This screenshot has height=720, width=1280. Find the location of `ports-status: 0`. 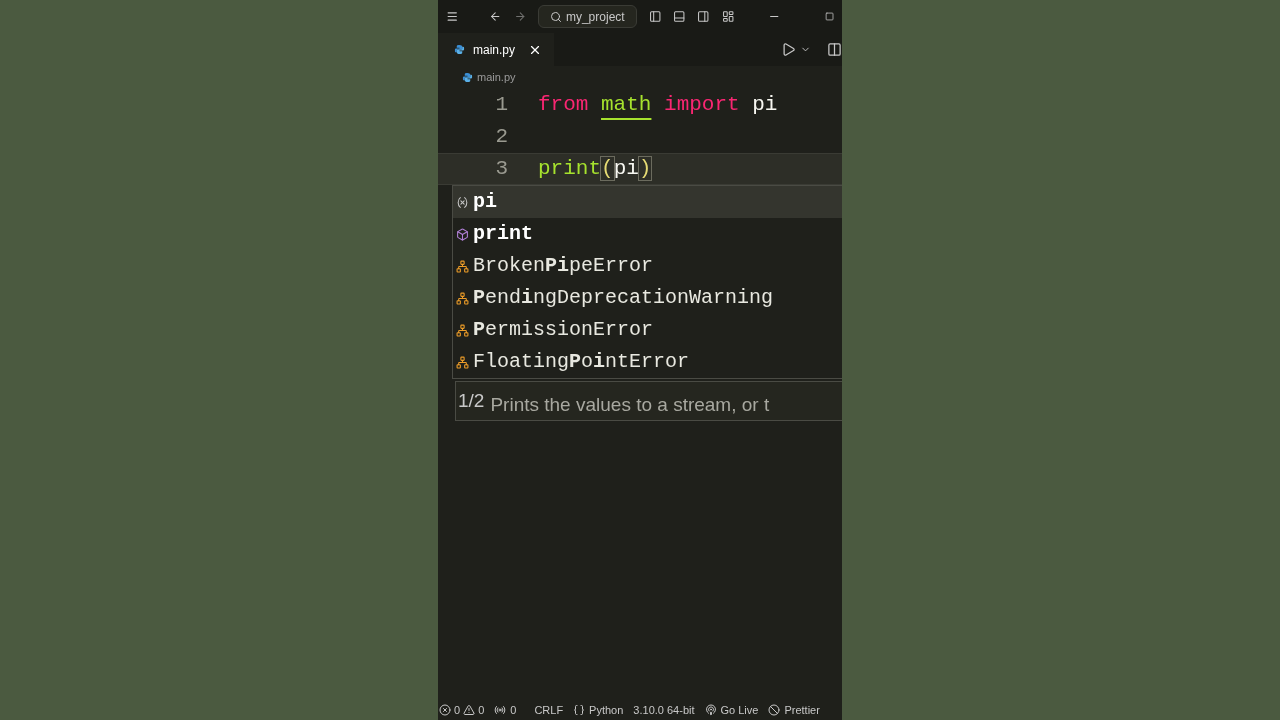

ports-status: 0 is located at coordinates (505, 710).